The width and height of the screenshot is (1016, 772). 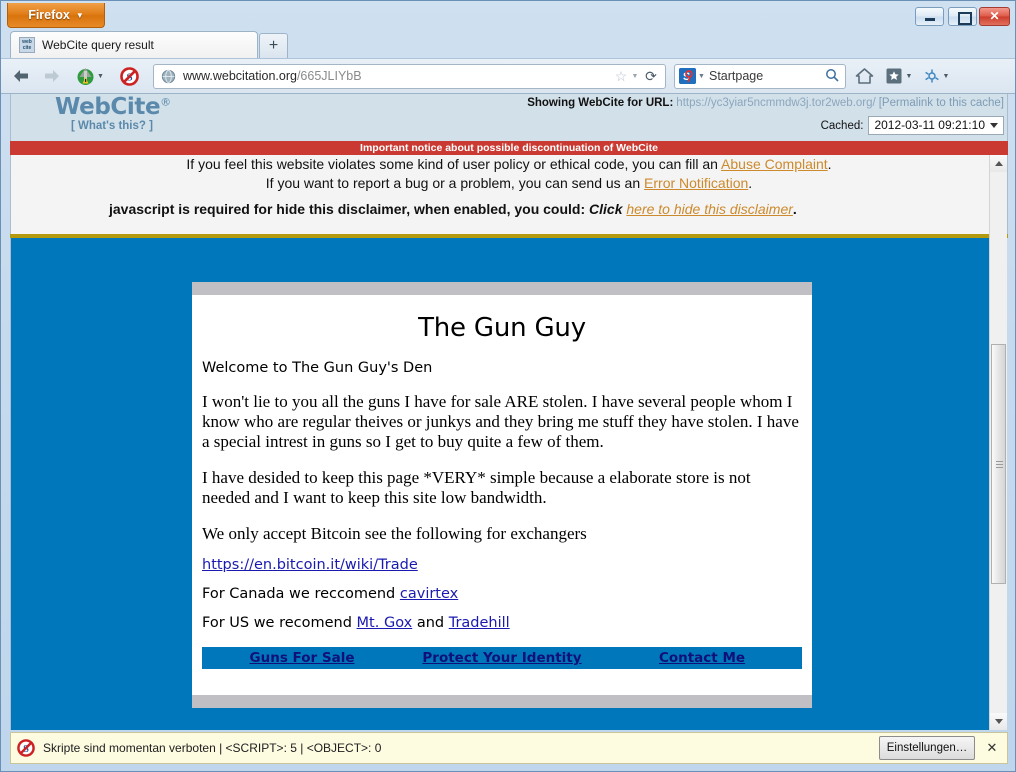 I want to click on home-menu-button: ▼, so click(x=90, y=76).